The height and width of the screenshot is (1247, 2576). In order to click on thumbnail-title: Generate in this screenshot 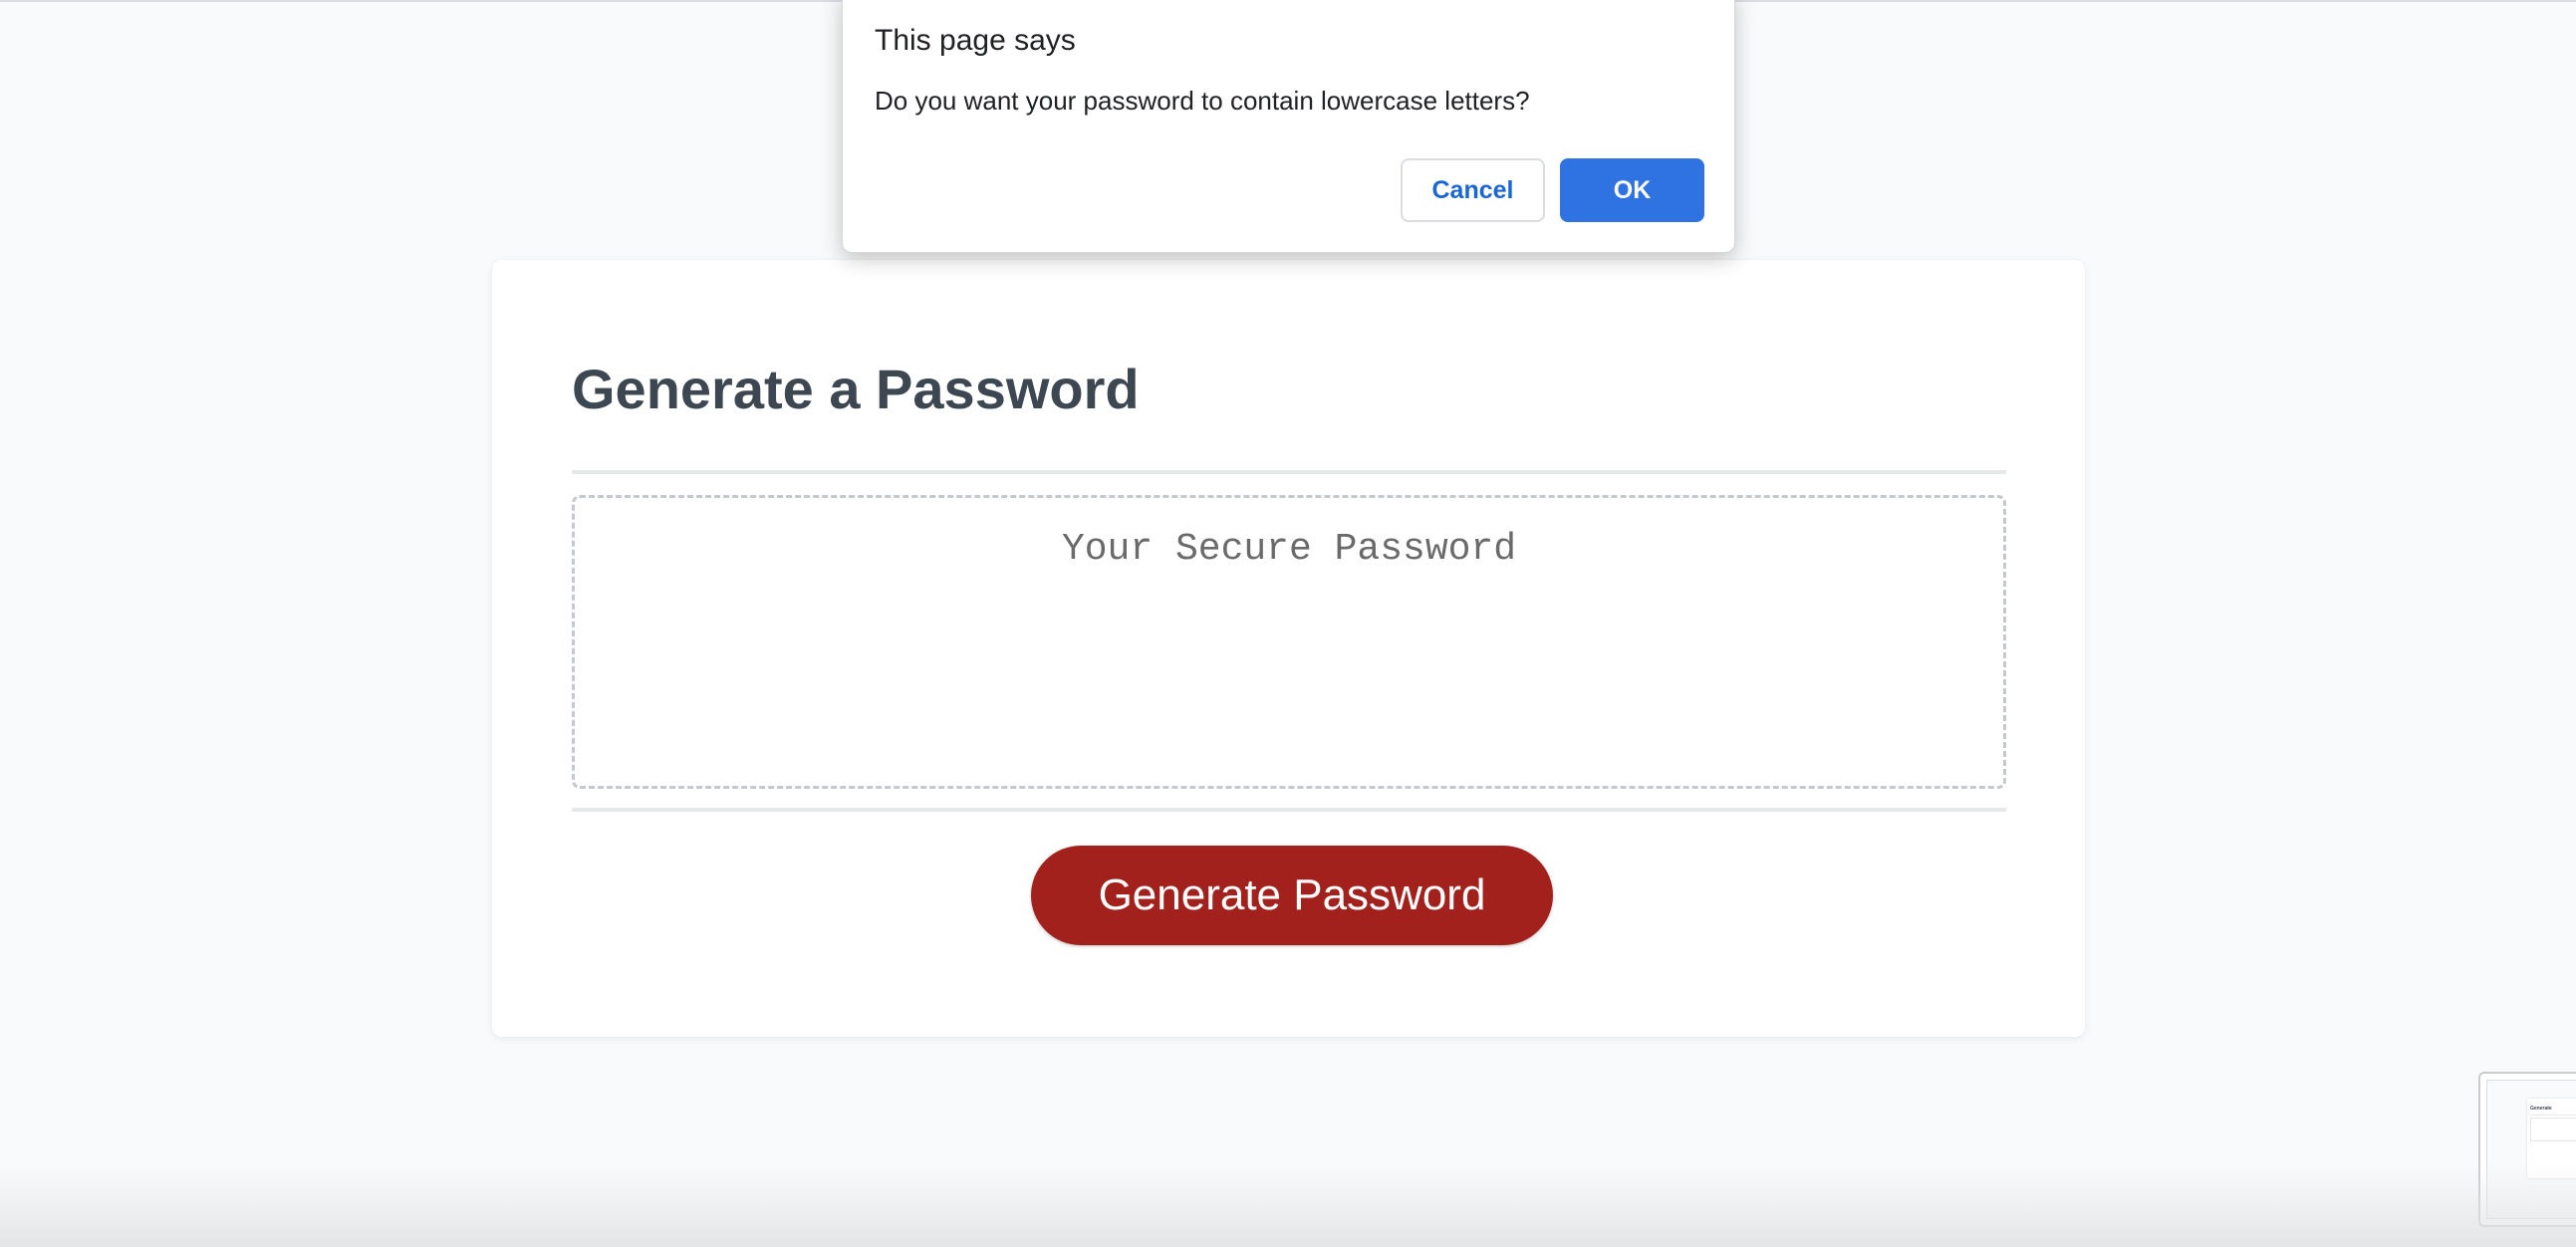, I will do `click(2541, 1109)`.